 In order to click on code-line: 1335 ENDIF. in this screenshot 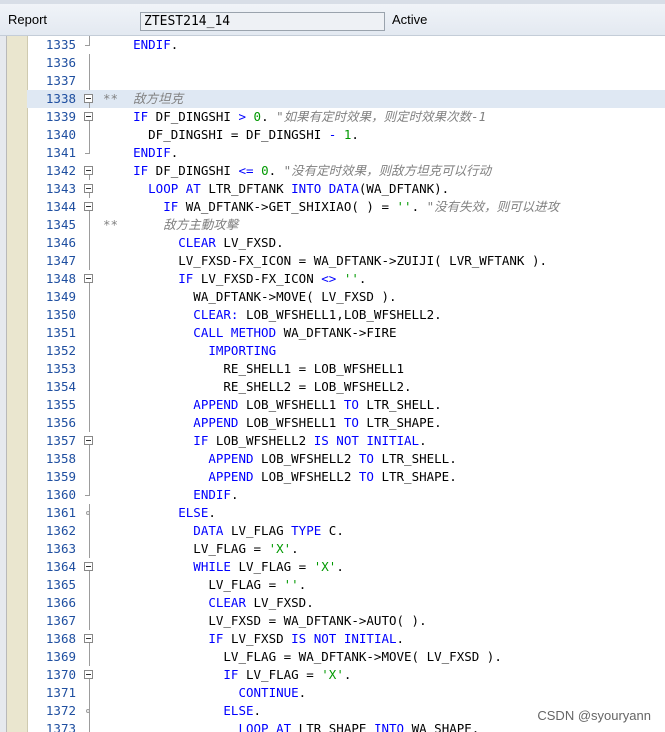, I will do `click(346, 45)`.